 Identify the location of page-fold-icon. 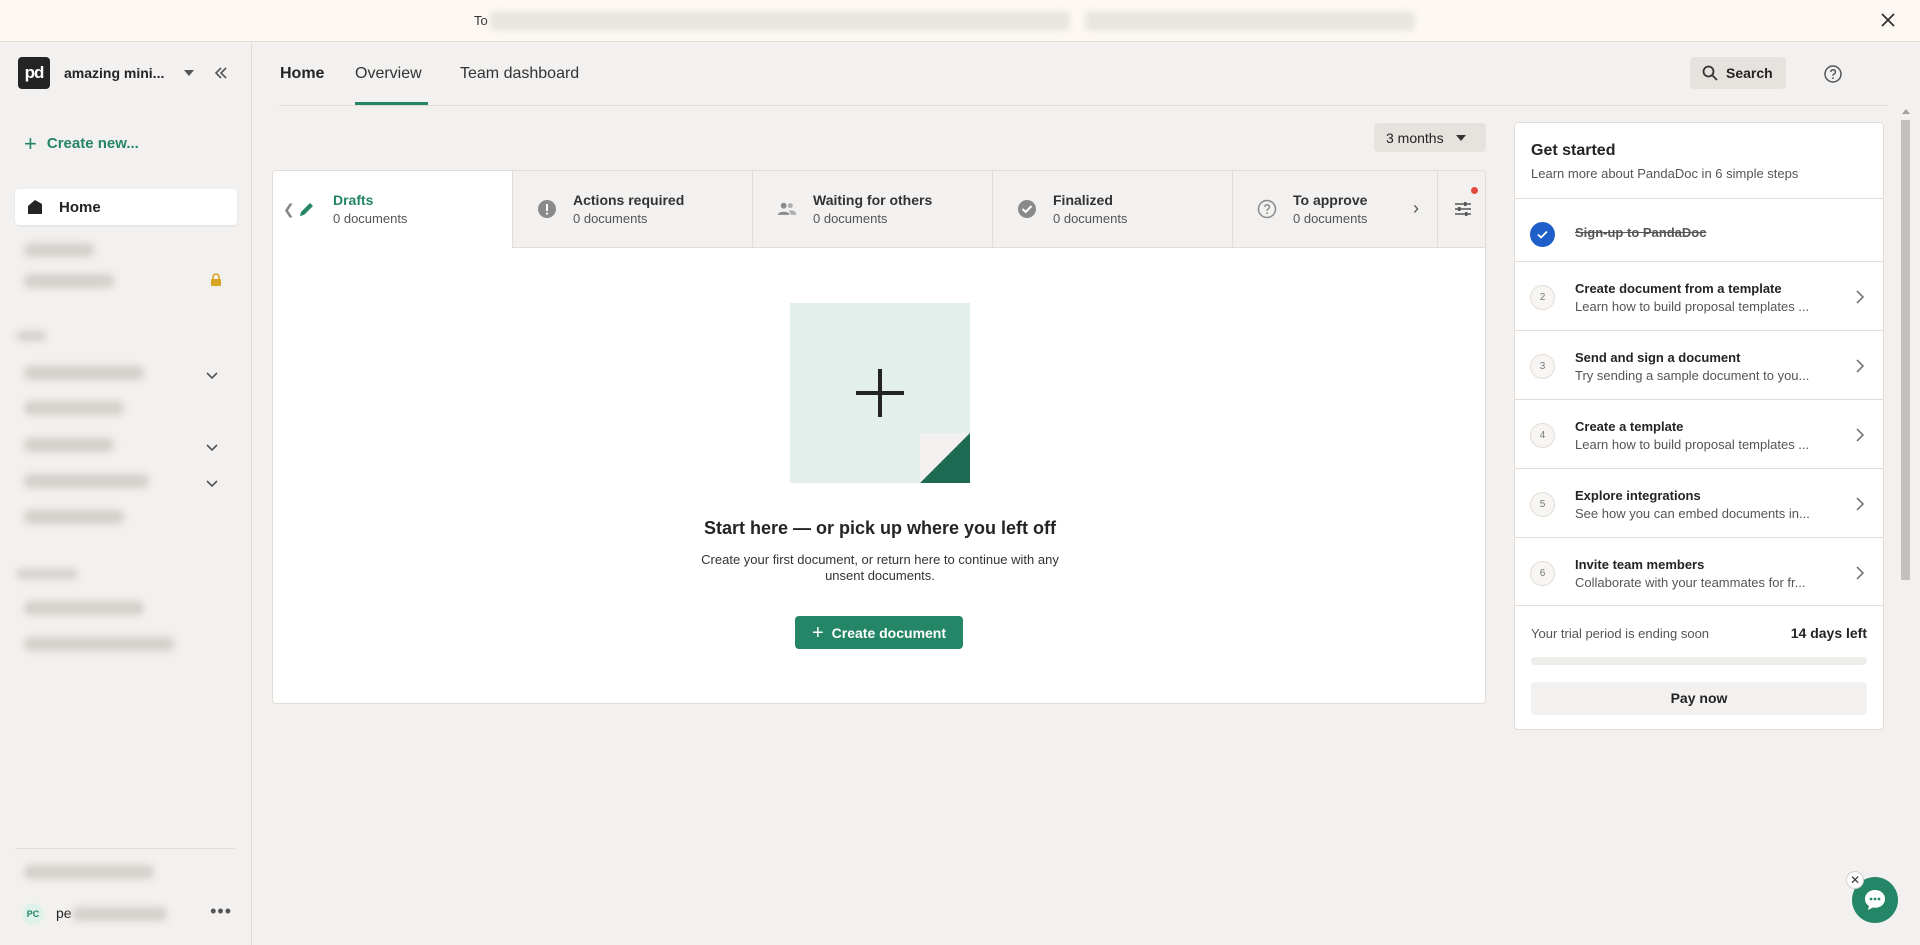
(945, 458).